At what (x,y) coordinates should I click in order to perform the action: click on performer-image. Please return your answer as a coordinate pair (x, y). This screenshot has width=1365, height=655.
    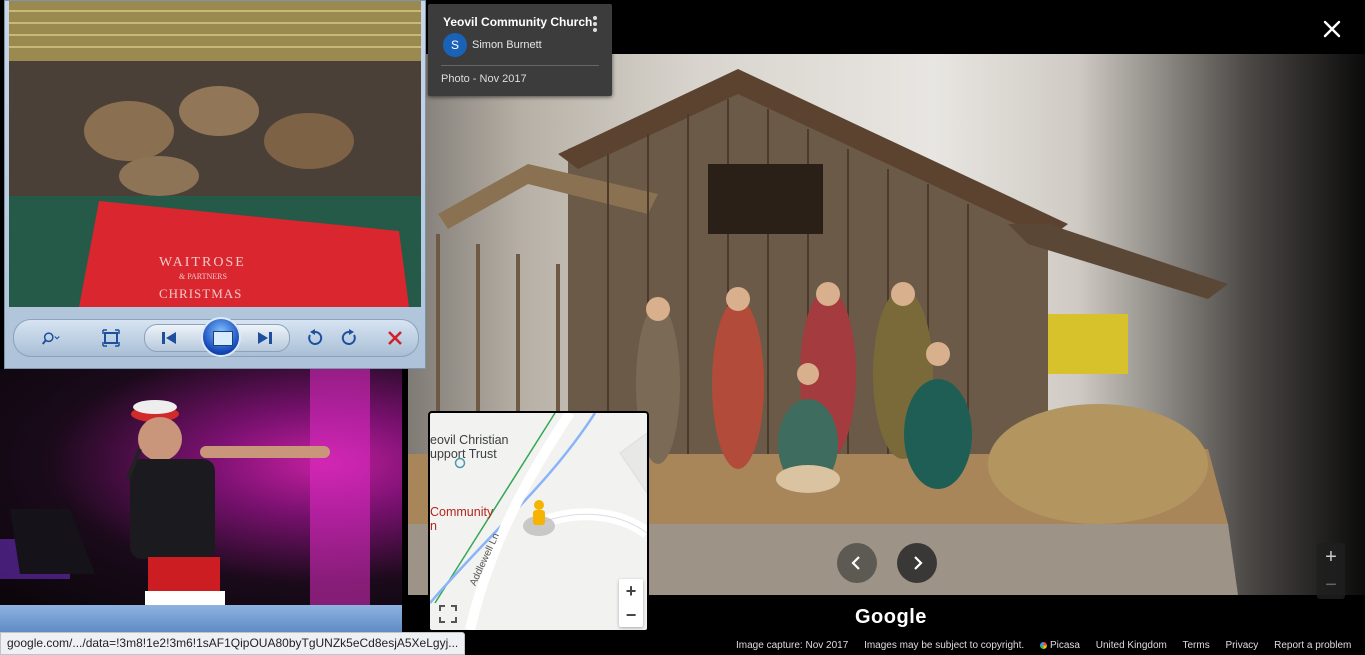
    Looking at the image, I should click on (185, 487).